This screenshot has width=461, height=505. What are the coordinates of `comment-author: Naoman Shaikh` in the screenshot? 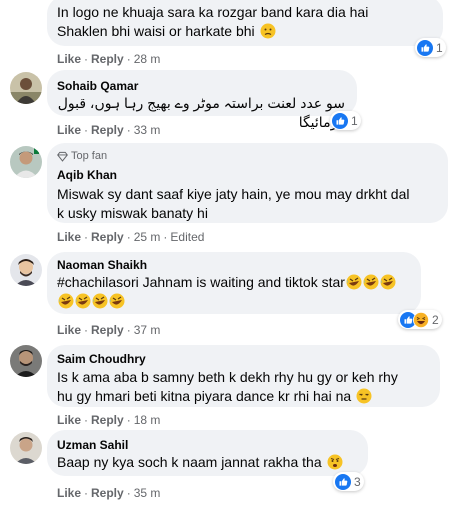 It's located at (233, 265).